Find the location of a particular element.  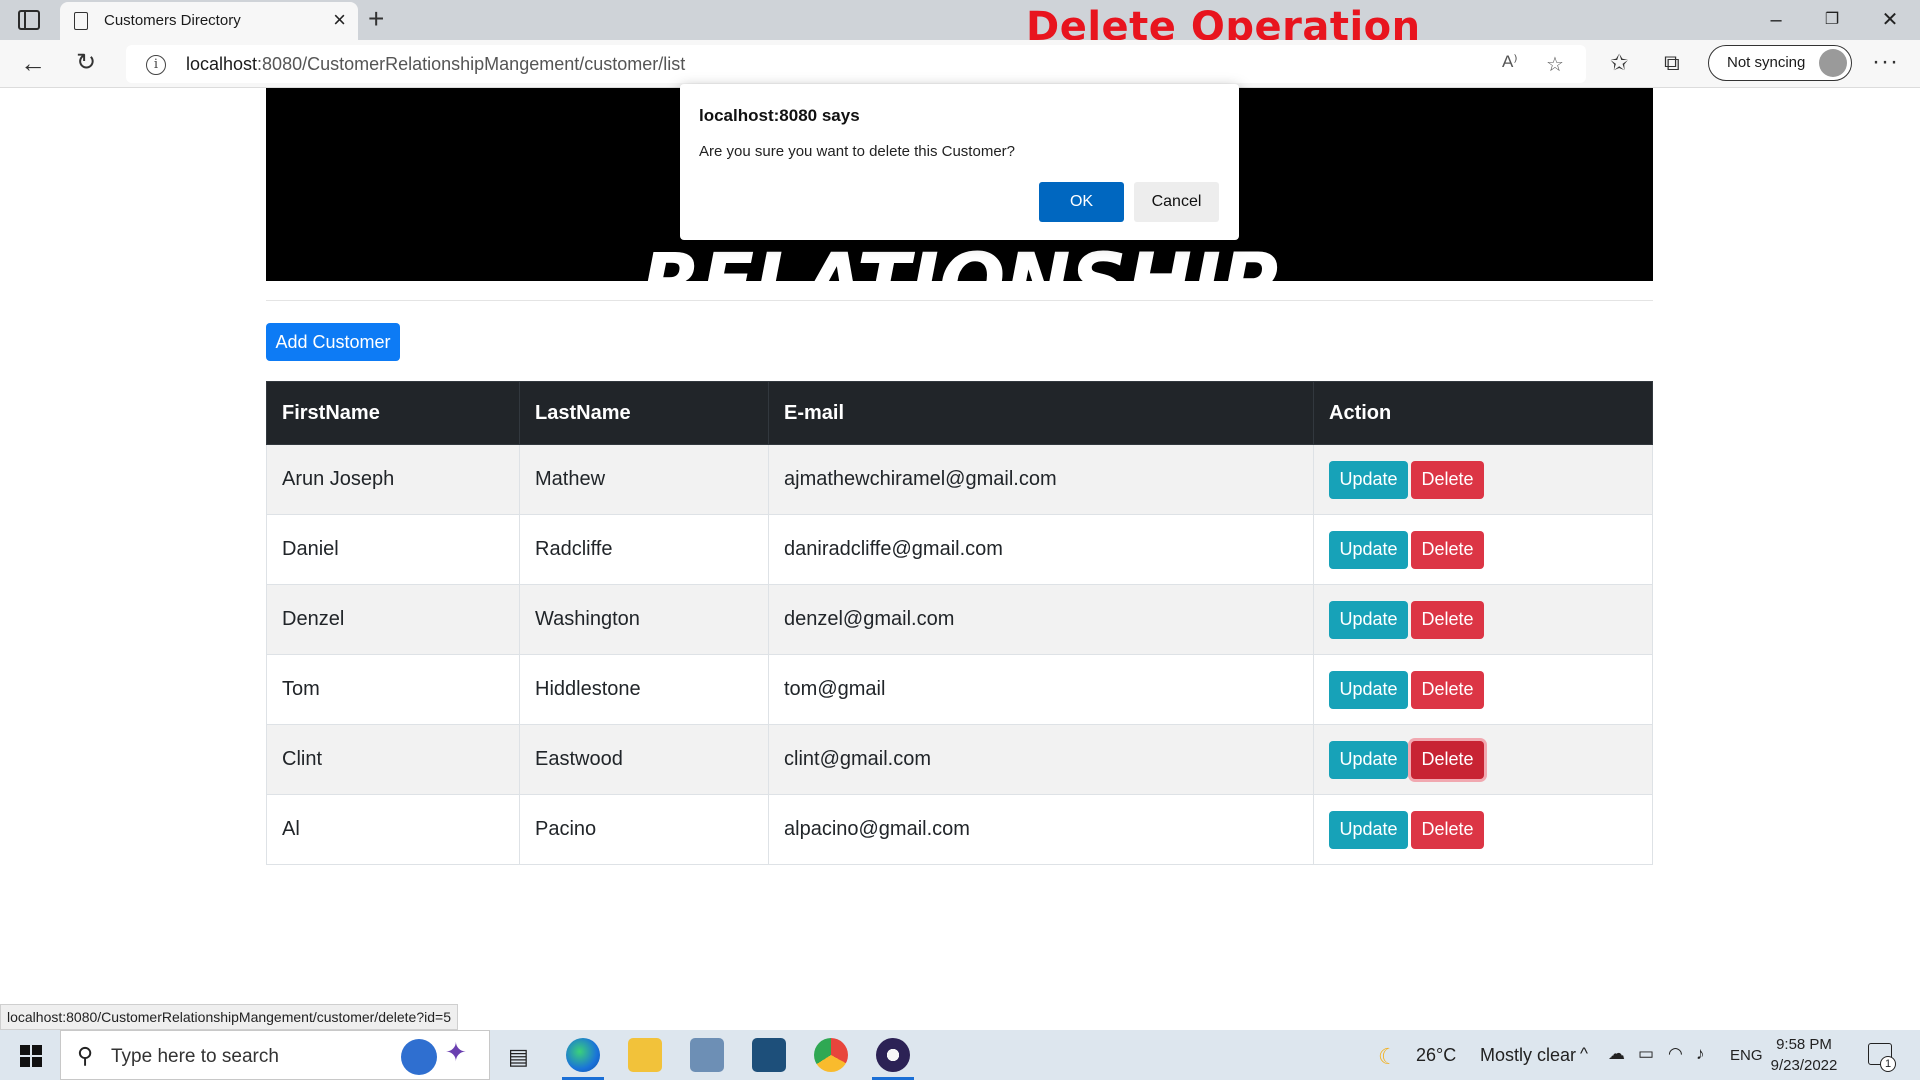

header-email: E-mail is located at coordinates (1041, 413).